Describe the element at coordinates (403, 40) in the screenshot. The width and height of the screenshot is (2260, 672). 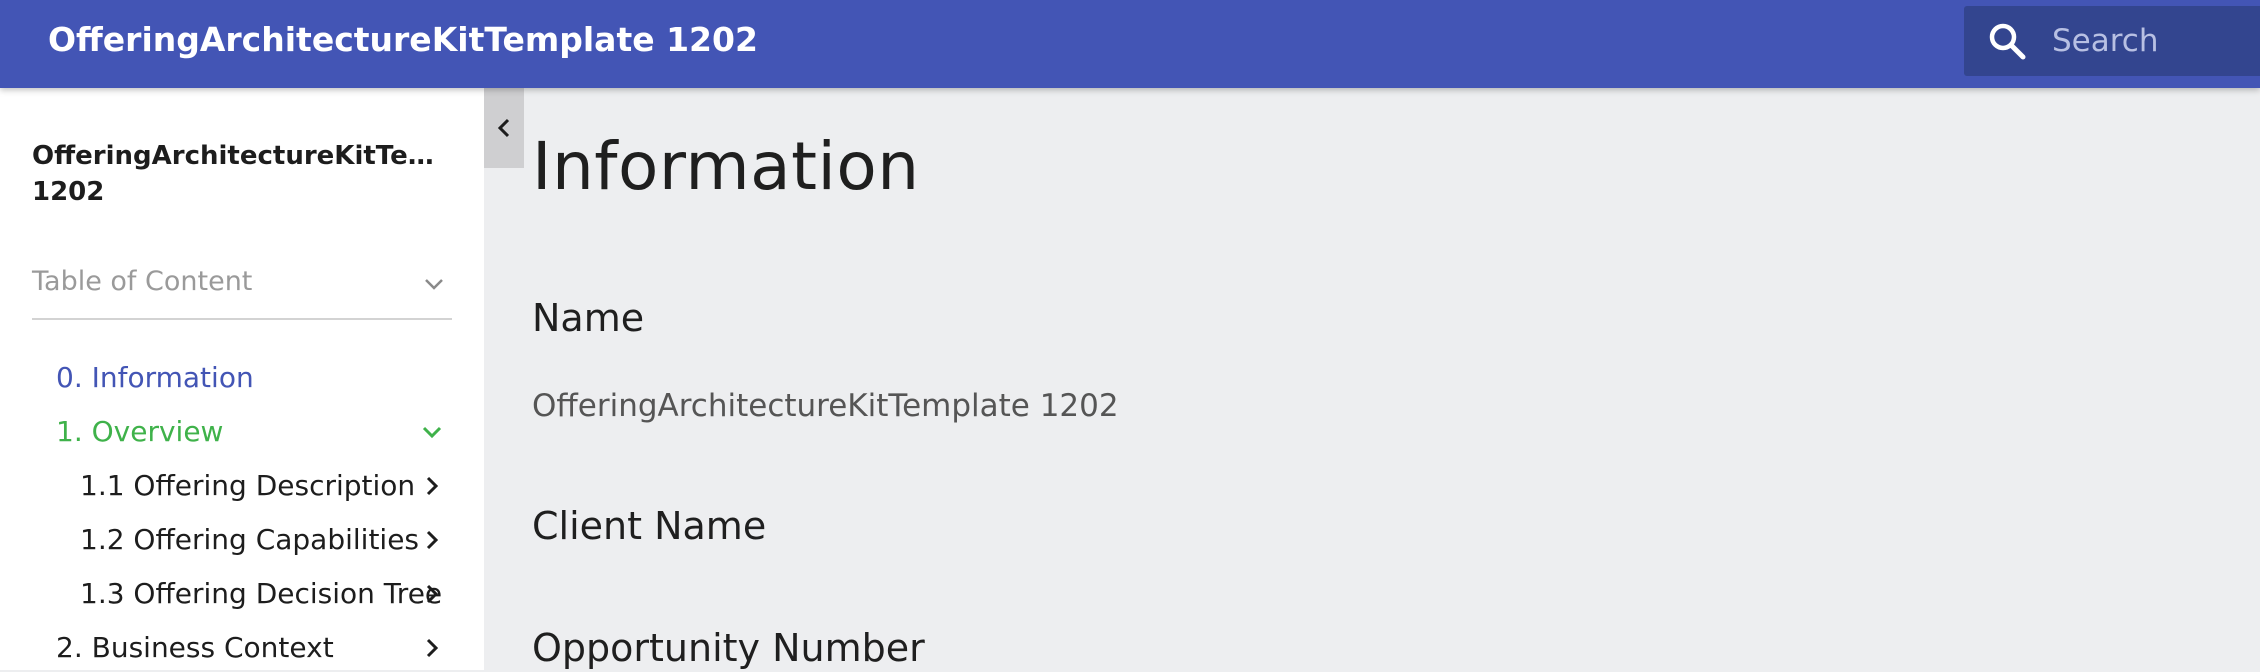
I see `app-title: OfferingArchitectureKitTemplate 1202` at that location.